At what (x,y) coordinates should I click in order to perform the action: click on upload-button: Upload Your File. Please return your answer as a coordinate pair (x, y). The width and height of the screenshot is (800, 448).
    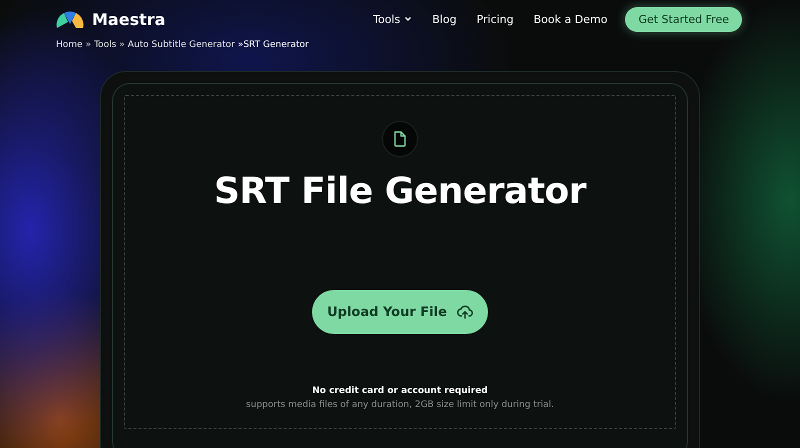
    Looking at the image, I should click on (400, 312).